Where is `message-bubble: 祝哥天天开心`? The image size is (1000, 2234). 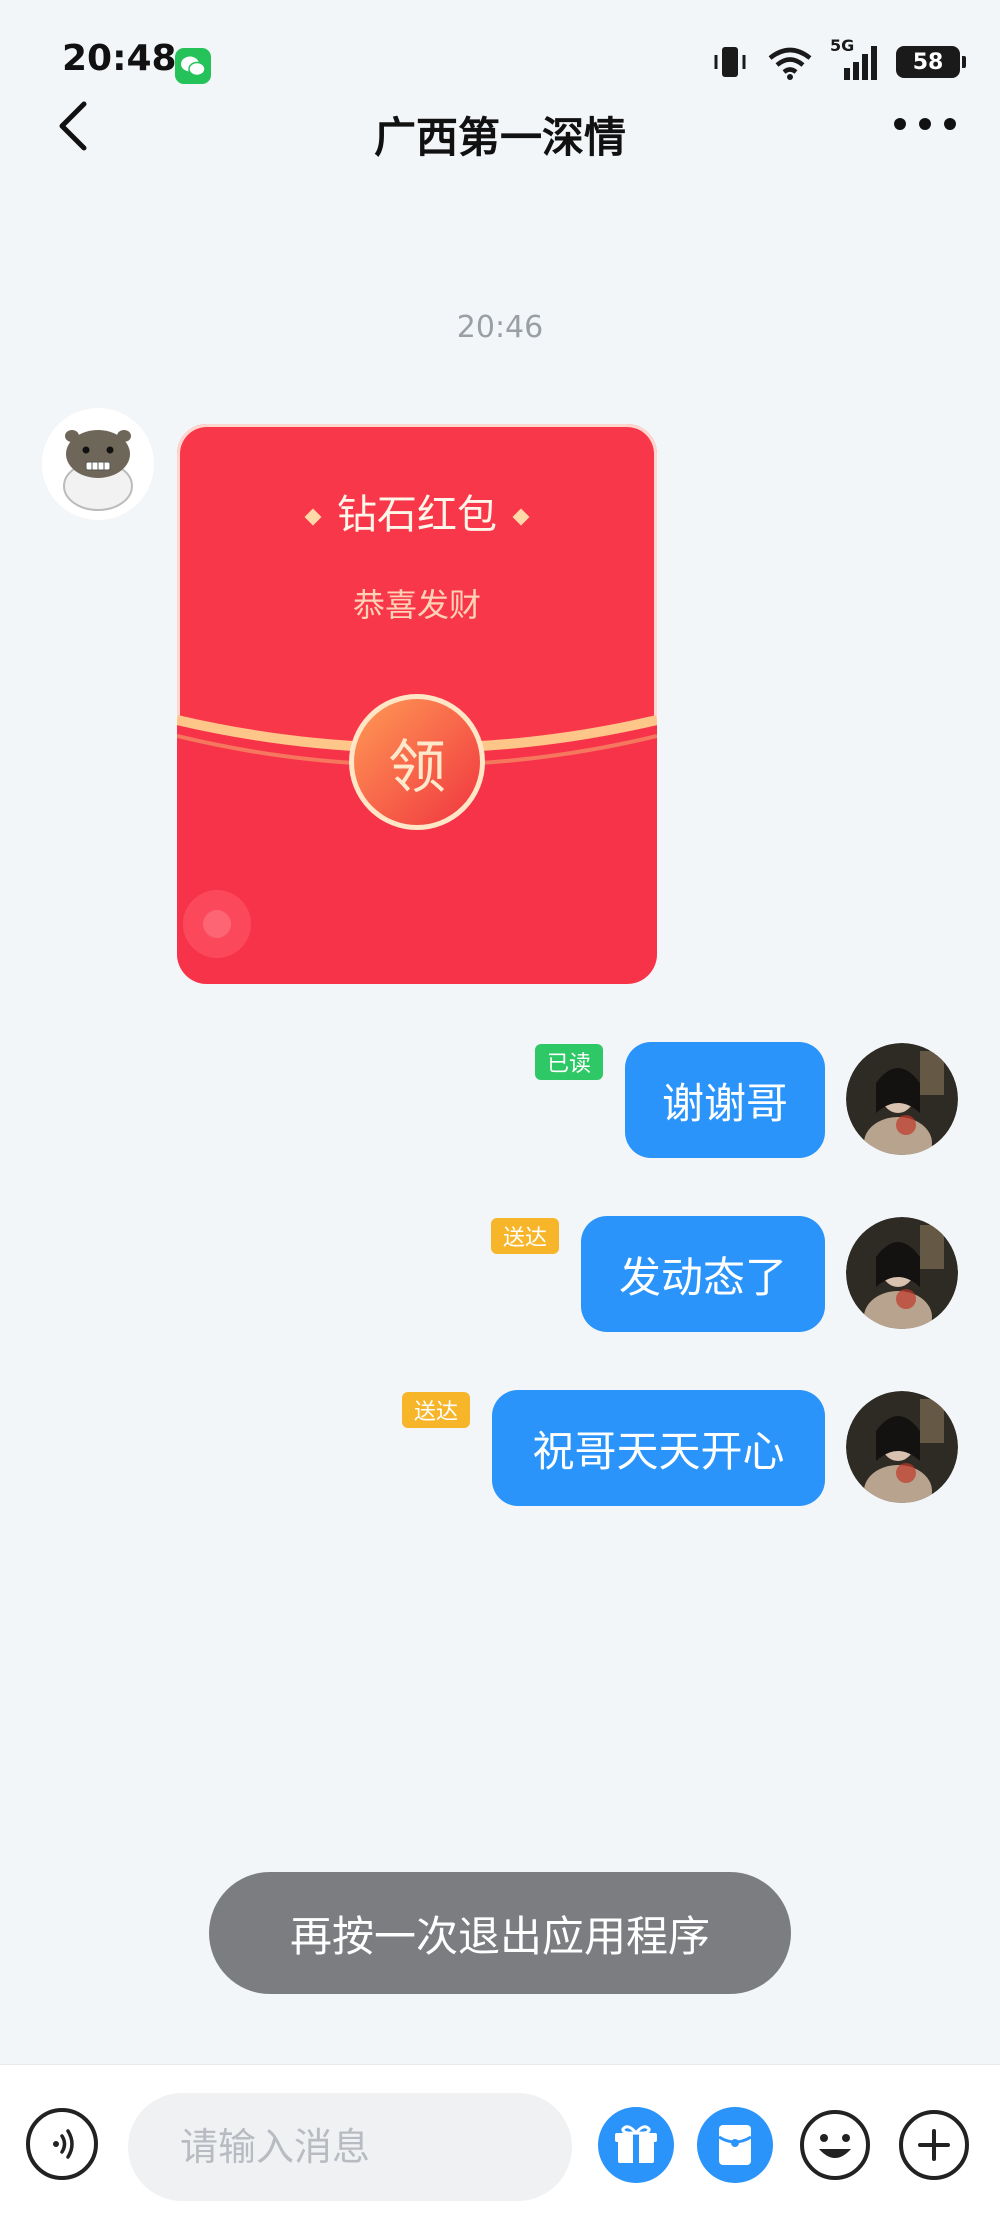 message-bubble: 祝哥天天开心 is located at coordinates (658, 1448).